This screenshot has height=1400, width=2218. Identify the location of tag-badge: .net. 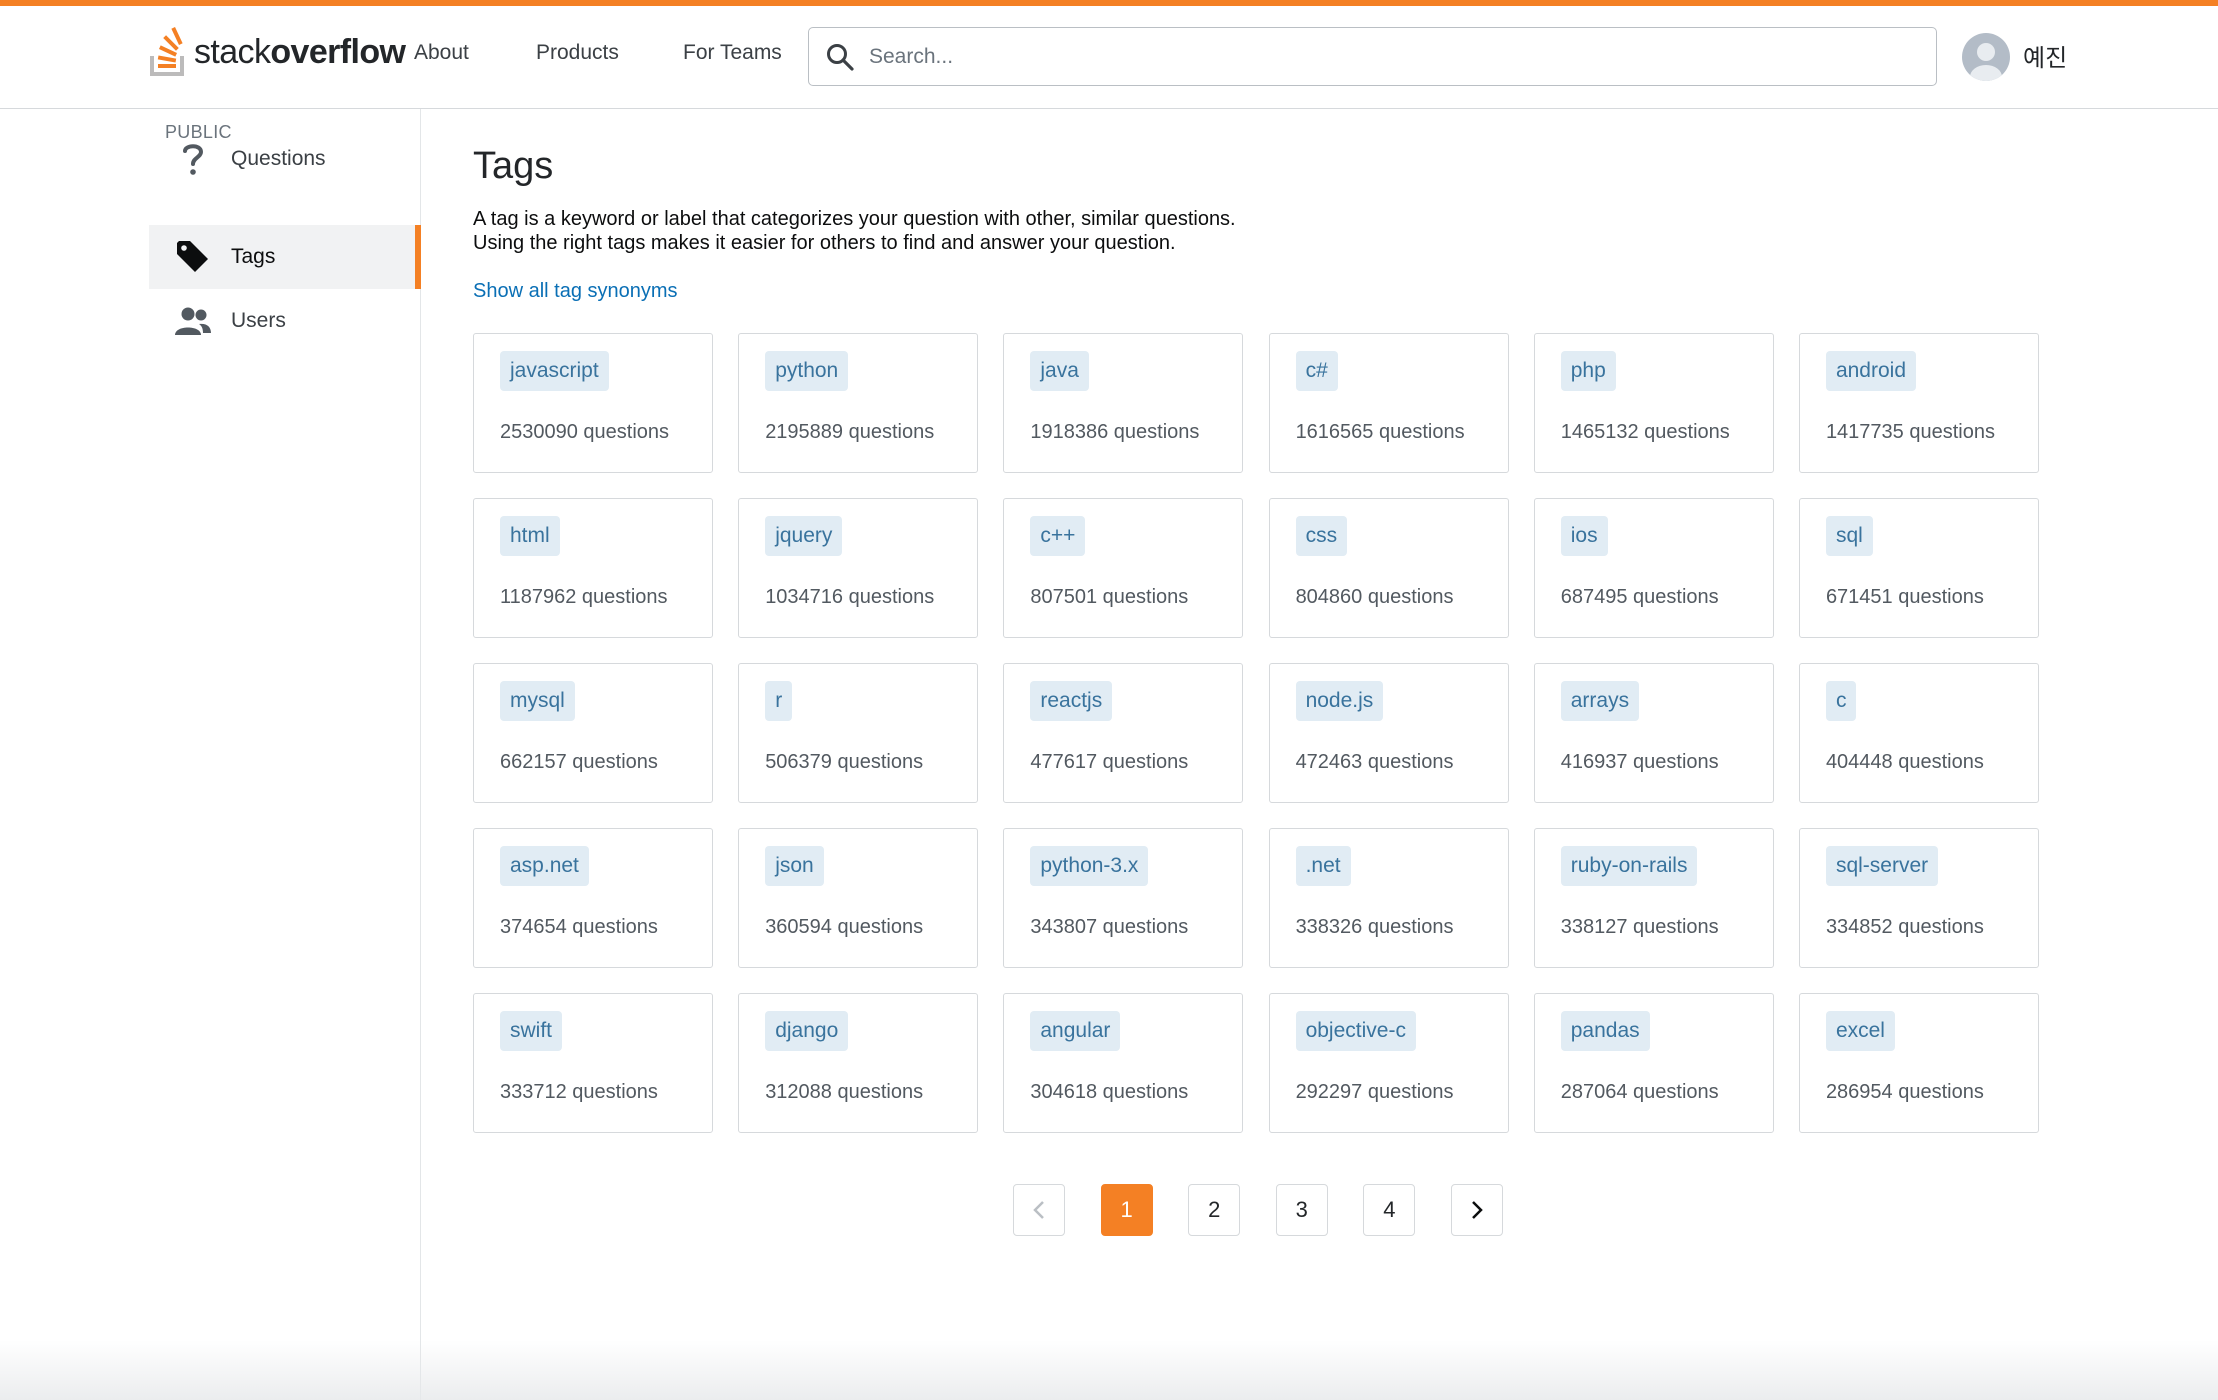
(1323, 866).